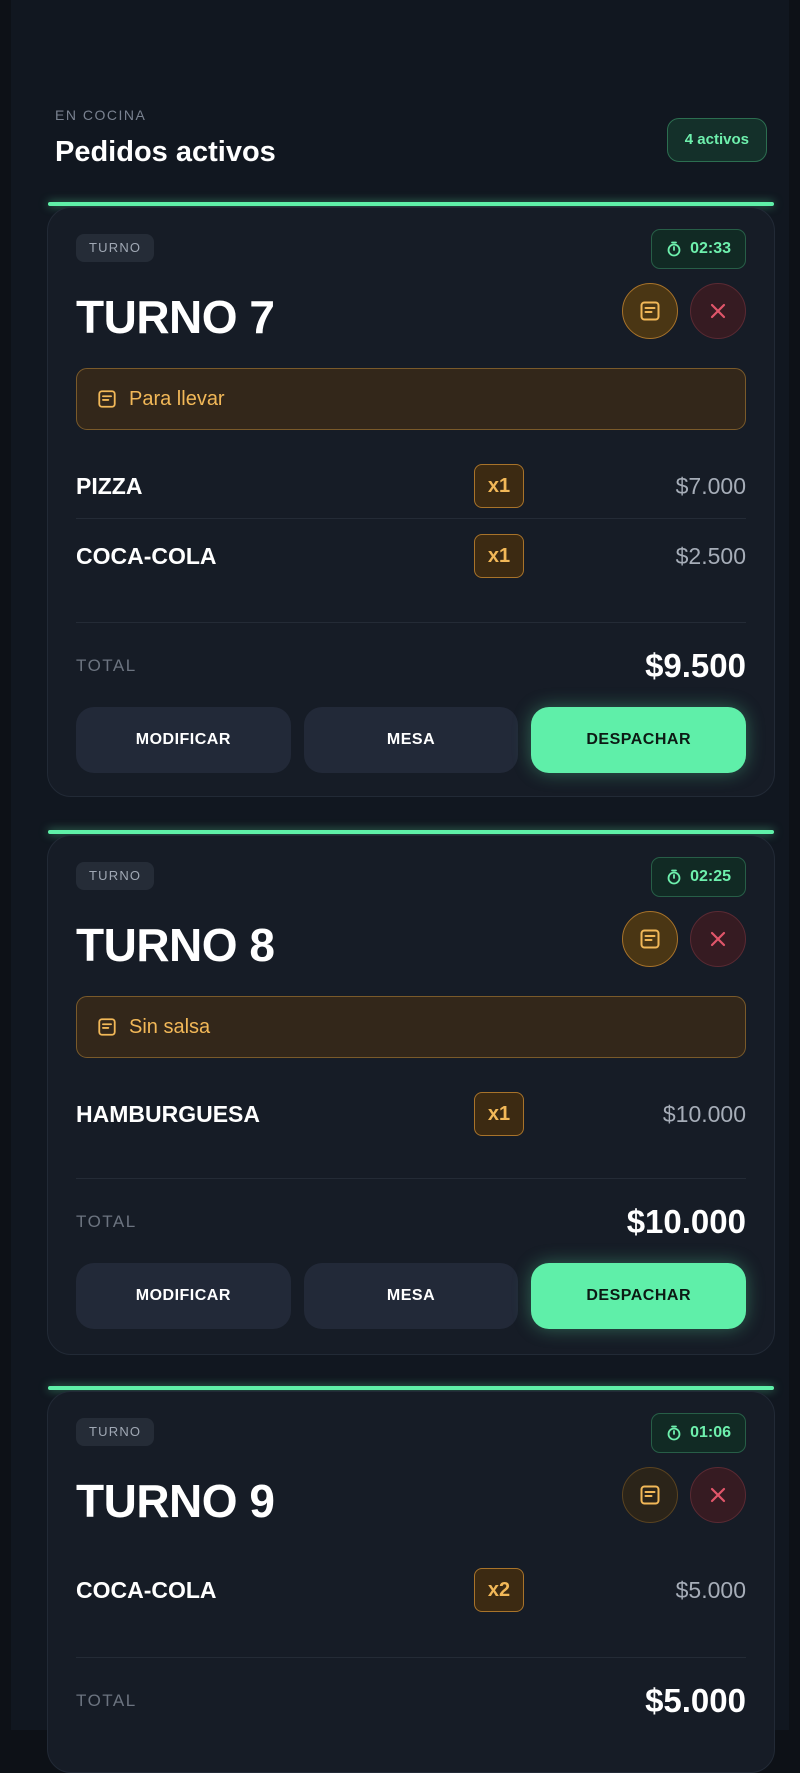 The height and width of the screenshot is (1773, 800). I want to click on order-item: COCA-COLA x1 $2.500, so click(411, 556).